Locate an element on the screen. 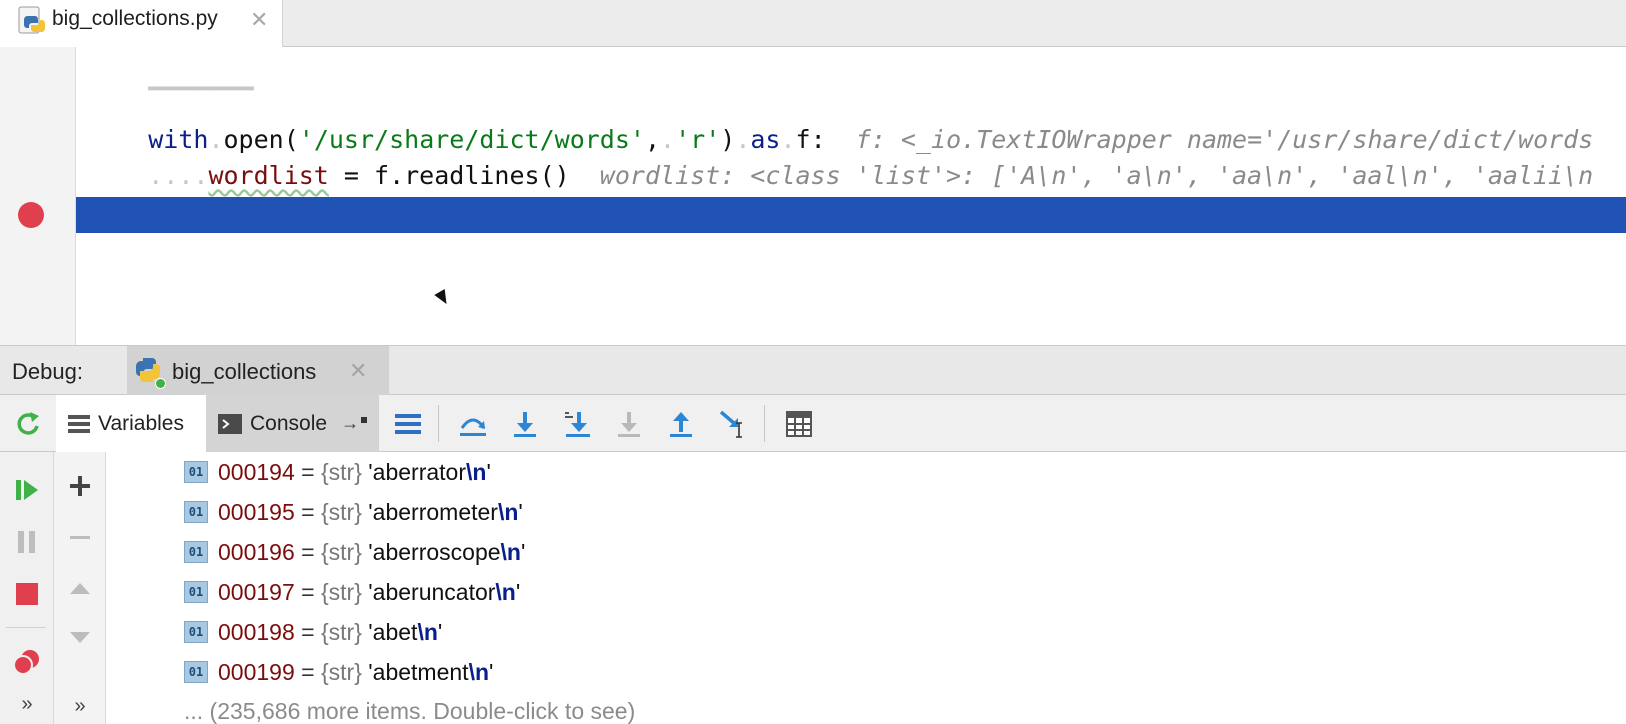 This screenshot has width=1626, height=724. list-item: 01 000196 = {str} 'aberroscope \n ' is located at coordinates (354, 552).